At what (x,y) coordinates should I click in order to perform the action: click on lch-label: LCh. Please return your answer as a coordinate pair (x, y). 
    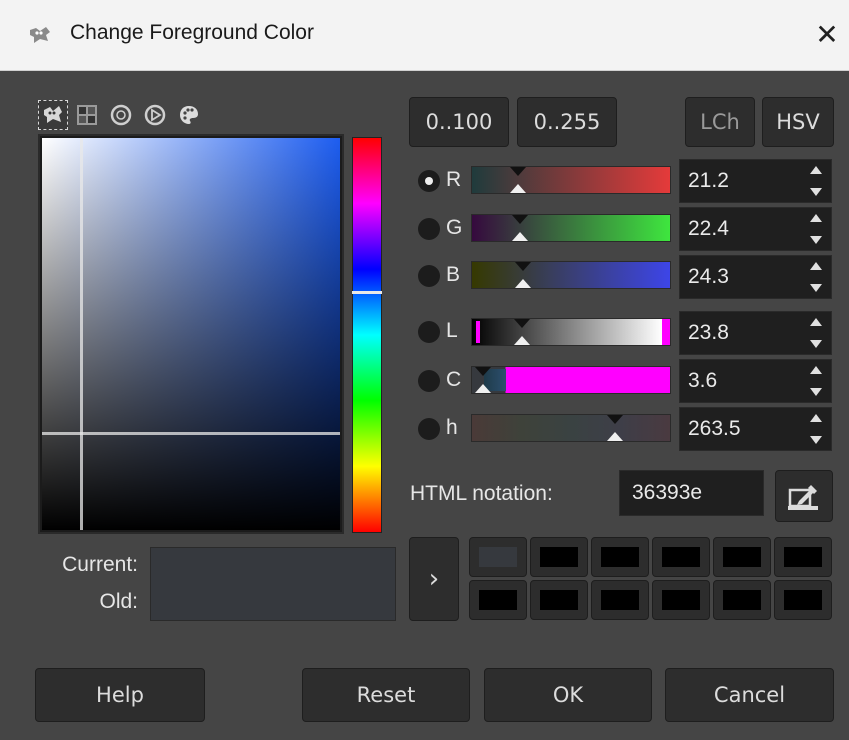
    Looking at the image, I should click on (720, 122).